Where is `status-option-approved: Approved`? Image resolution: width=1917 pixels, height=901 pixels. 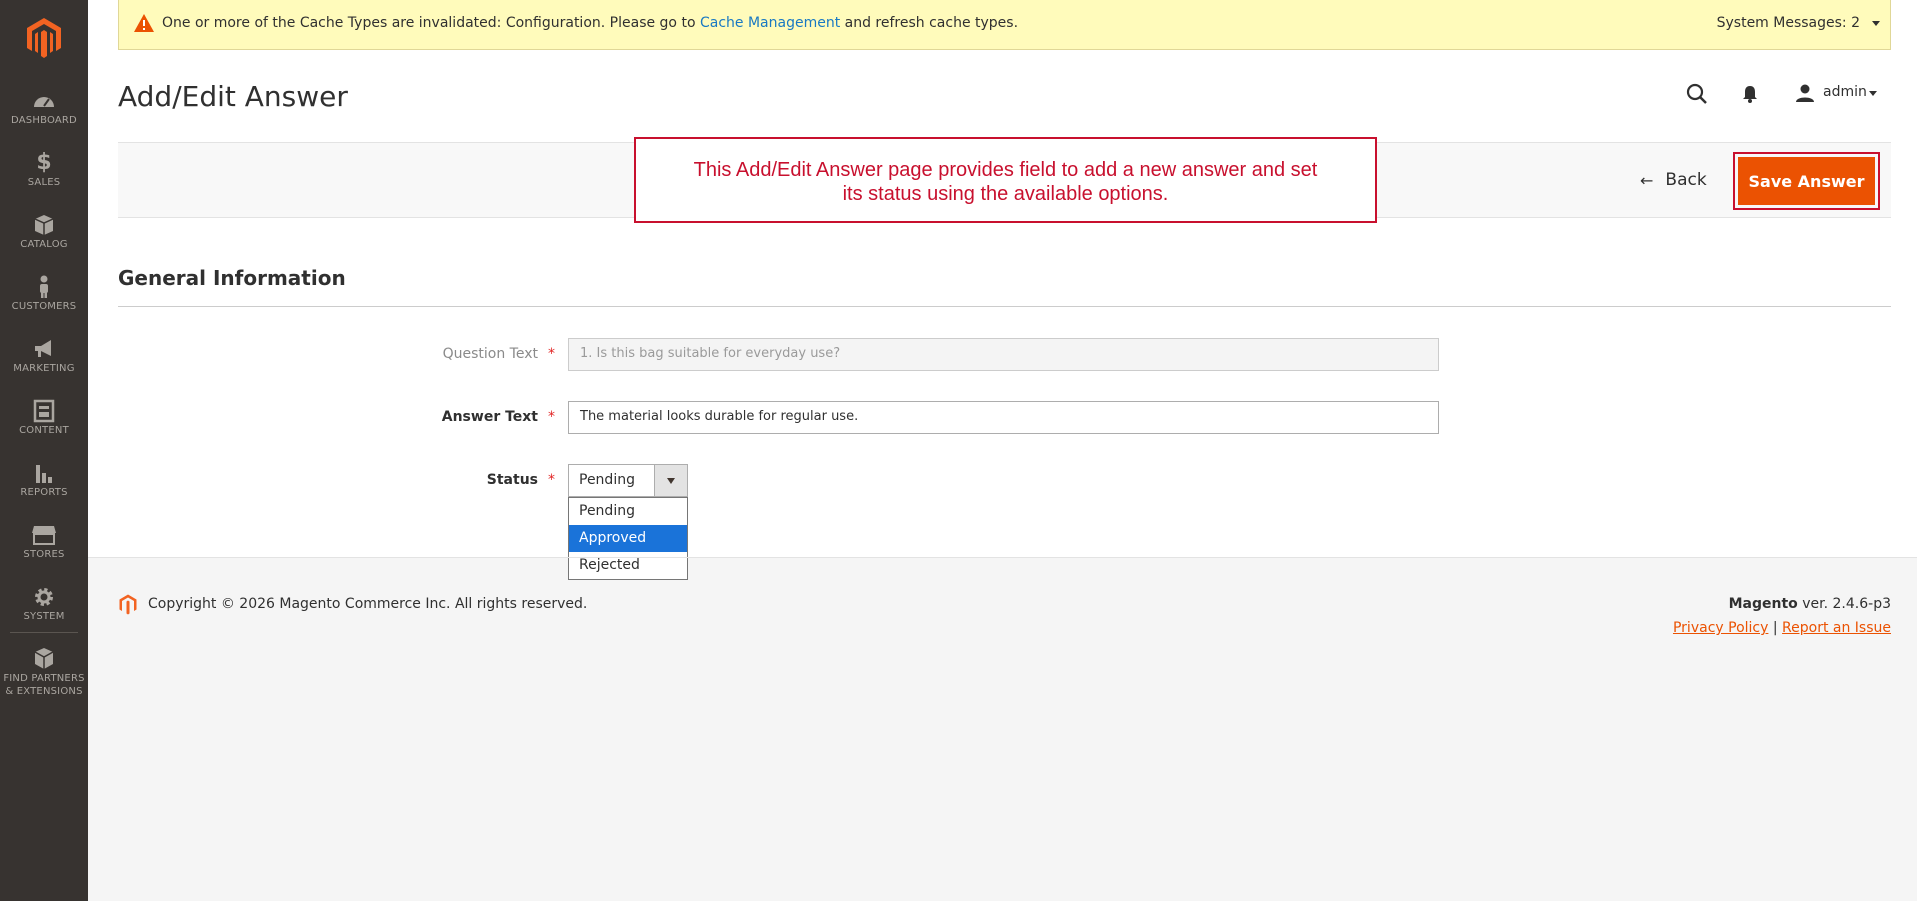
status-option-approved: Approved is located at coordinates (628, 538).